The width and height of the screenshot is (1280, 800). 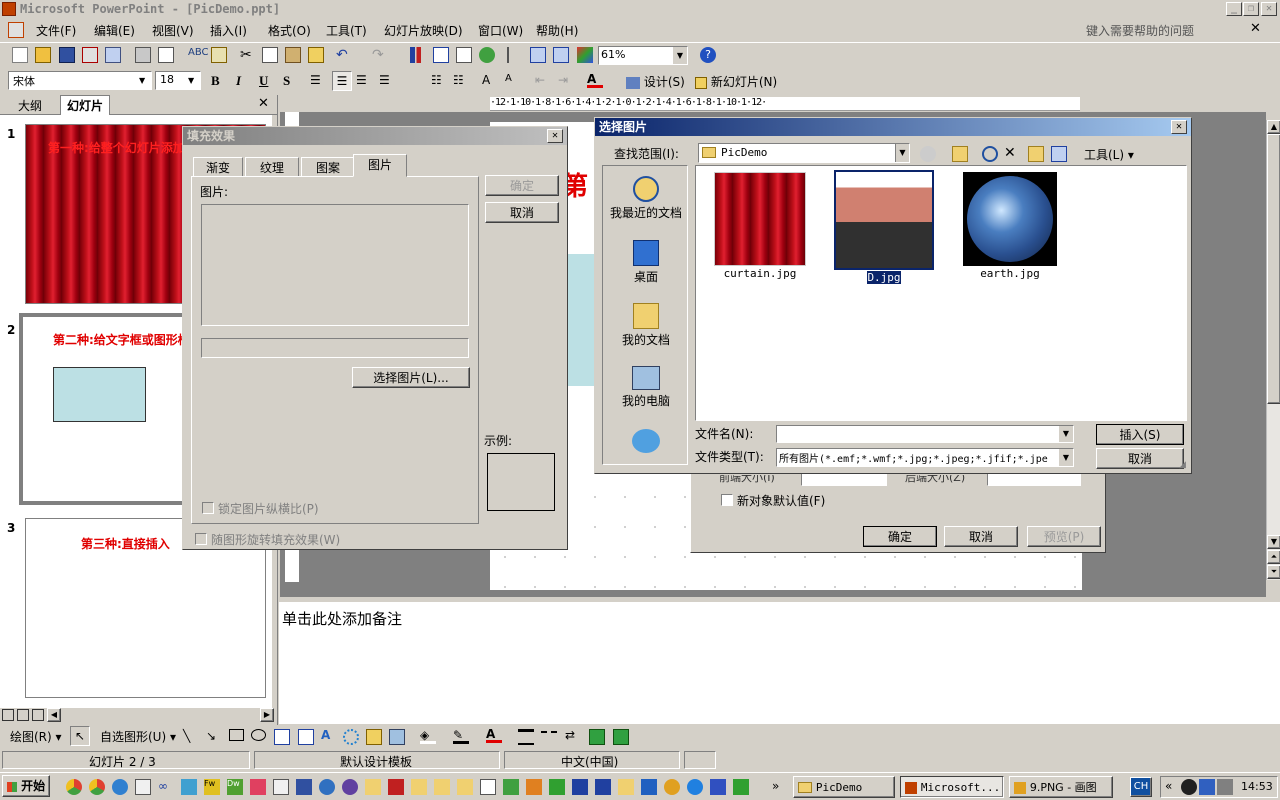 I want to click on spelling-icon: ABC, so click(x=198, y=55).